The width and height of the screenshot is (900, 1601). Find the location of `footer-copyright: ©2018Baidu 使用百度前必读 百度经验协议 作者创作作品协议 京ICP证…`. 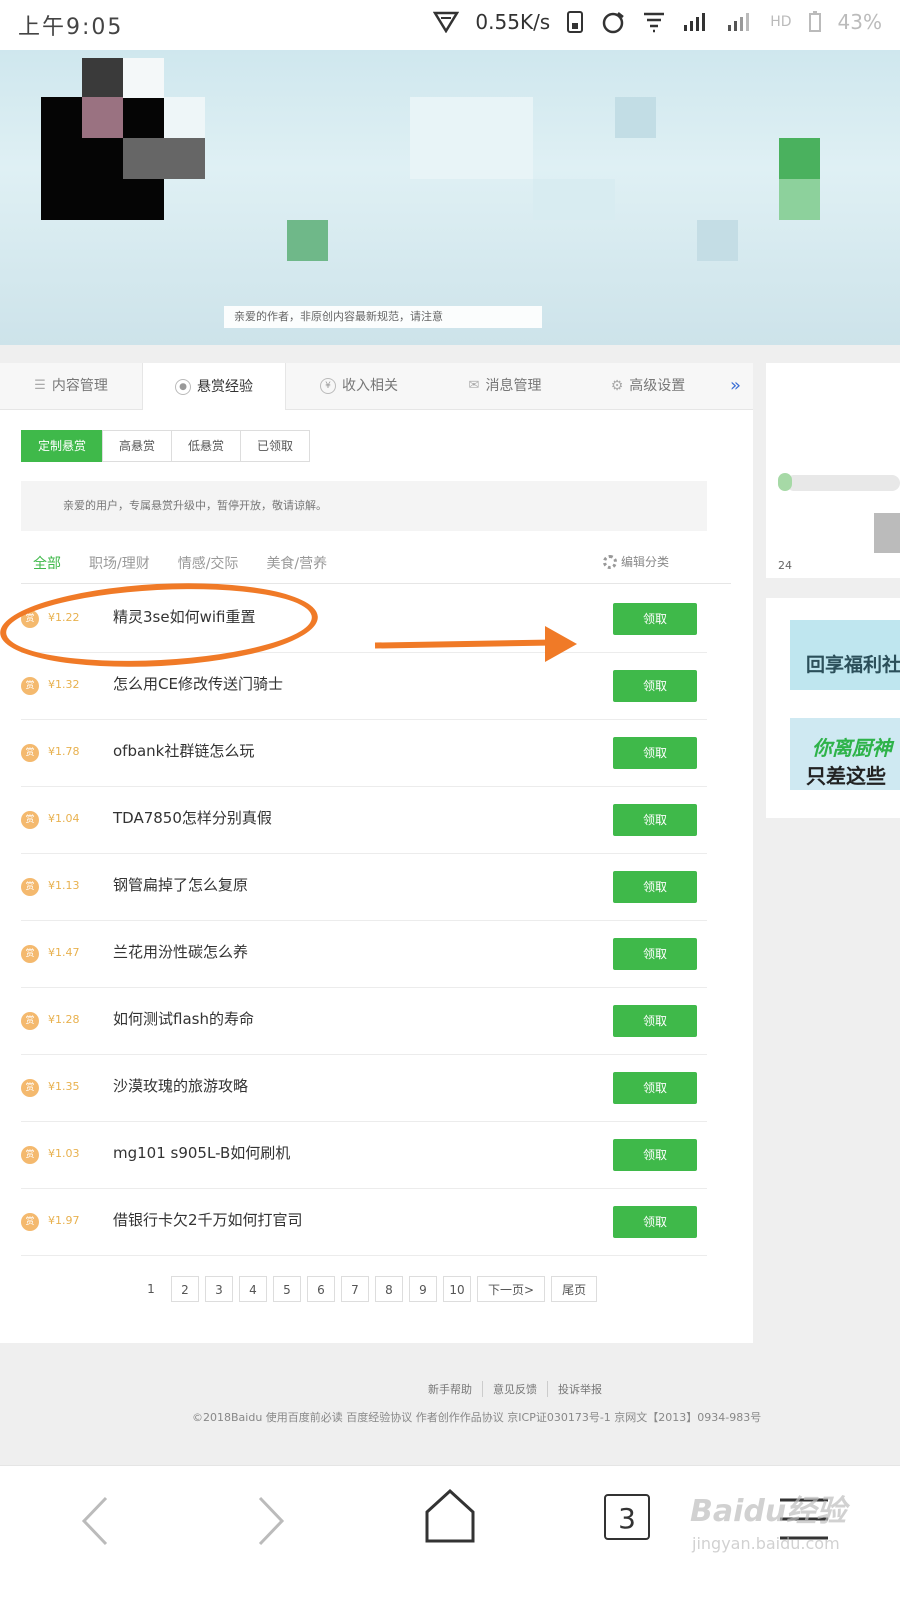

footer-copyright: ©2018Baidu 使用百度前必读 百度经验协议 作者创作作品协议 京ICP证… is located at coordinates (477, 1417).